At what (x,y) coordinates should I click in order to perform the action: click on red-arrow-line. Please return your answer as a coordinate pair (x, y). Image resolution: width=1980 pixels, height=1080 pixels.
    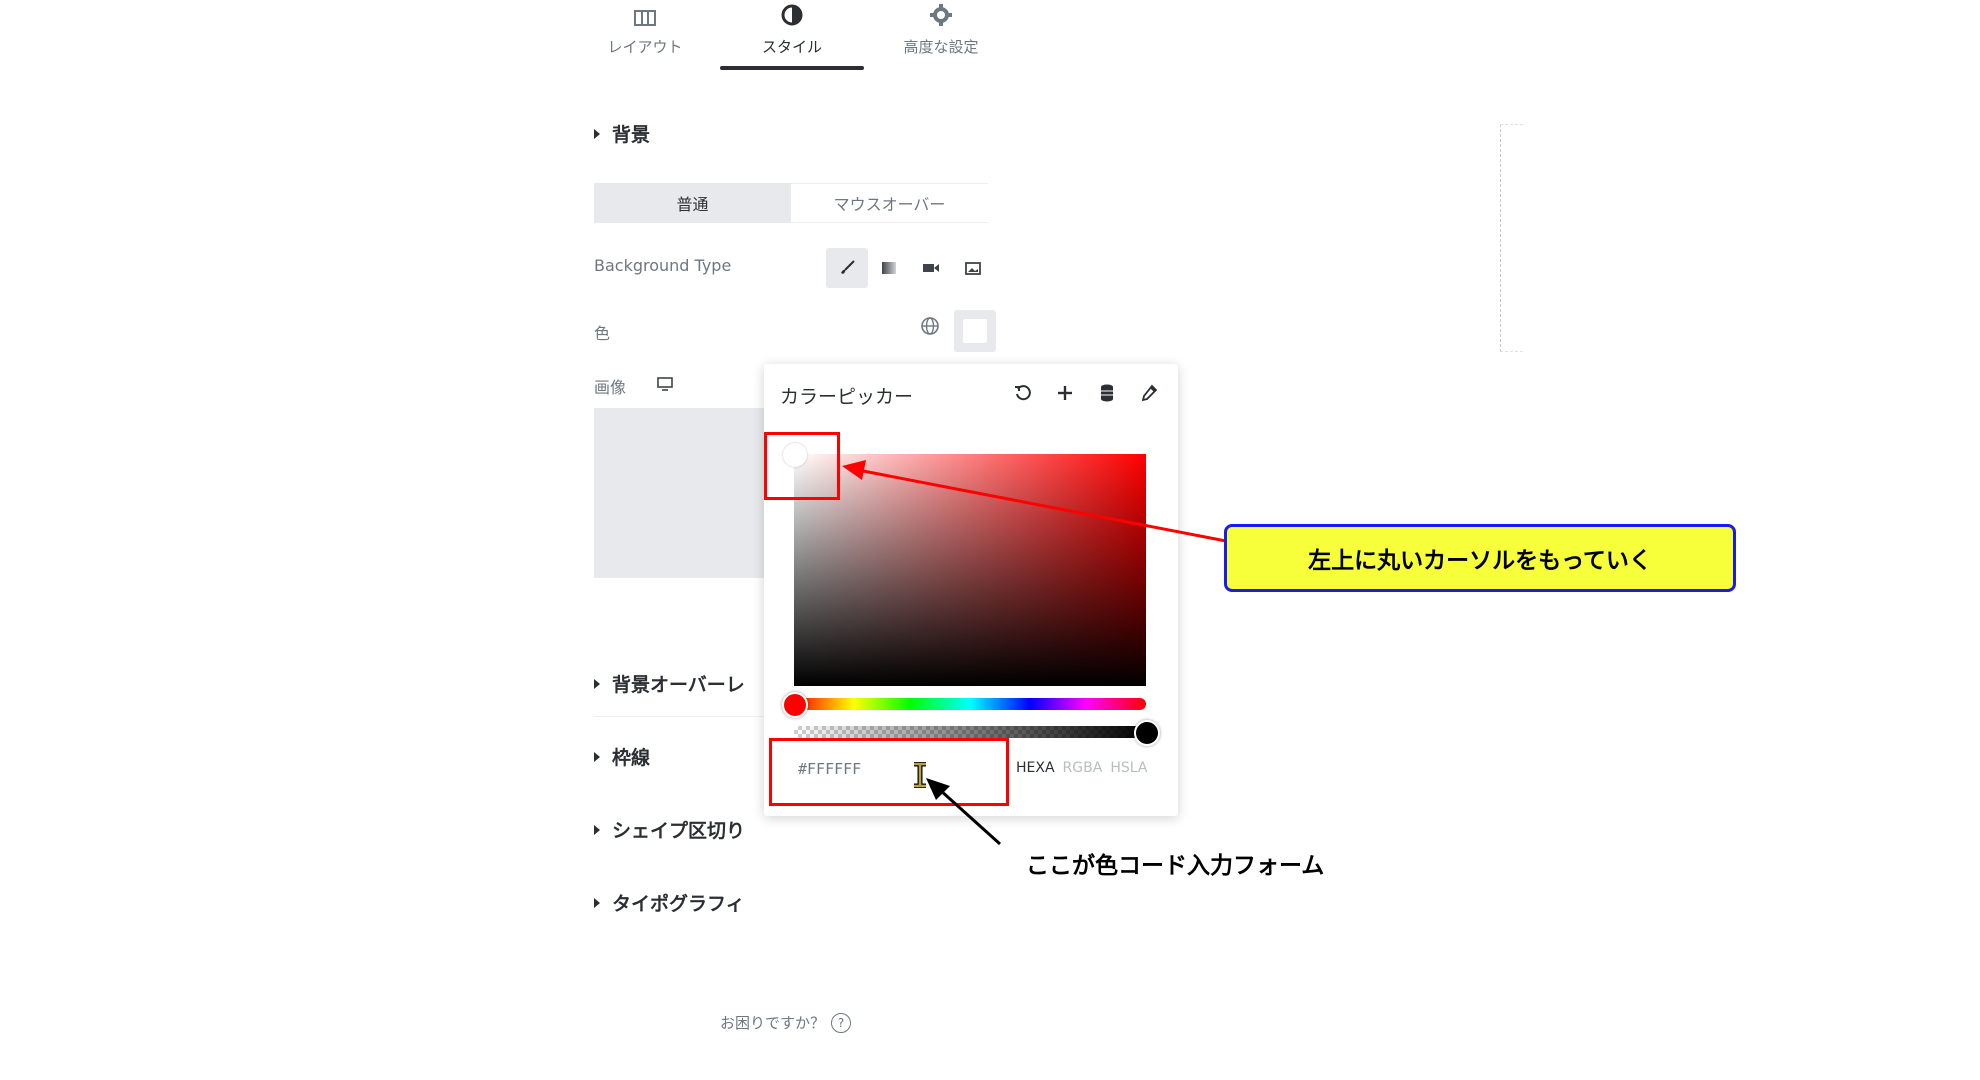
    Looking at the image, I should click on (1042, 505).